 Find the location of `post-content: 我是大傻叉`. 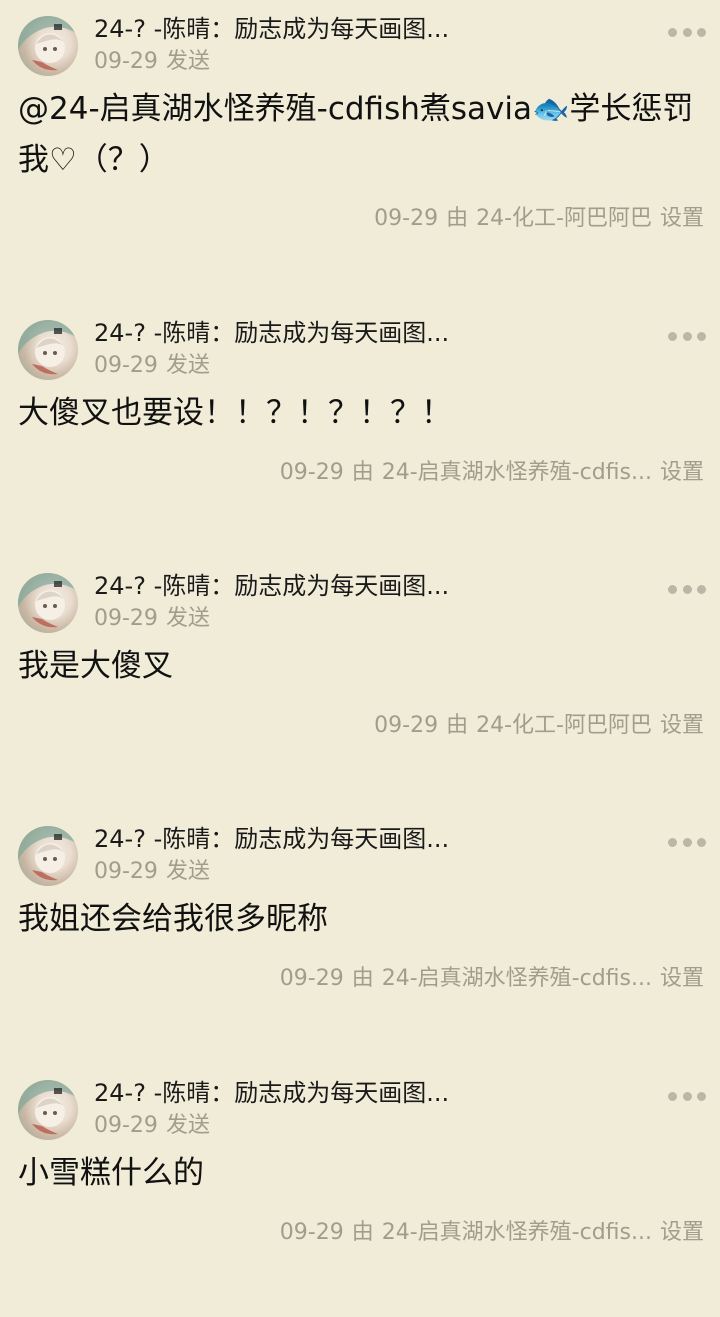

post-content: 我是大傻叉 is located at coordinates (363, 666).